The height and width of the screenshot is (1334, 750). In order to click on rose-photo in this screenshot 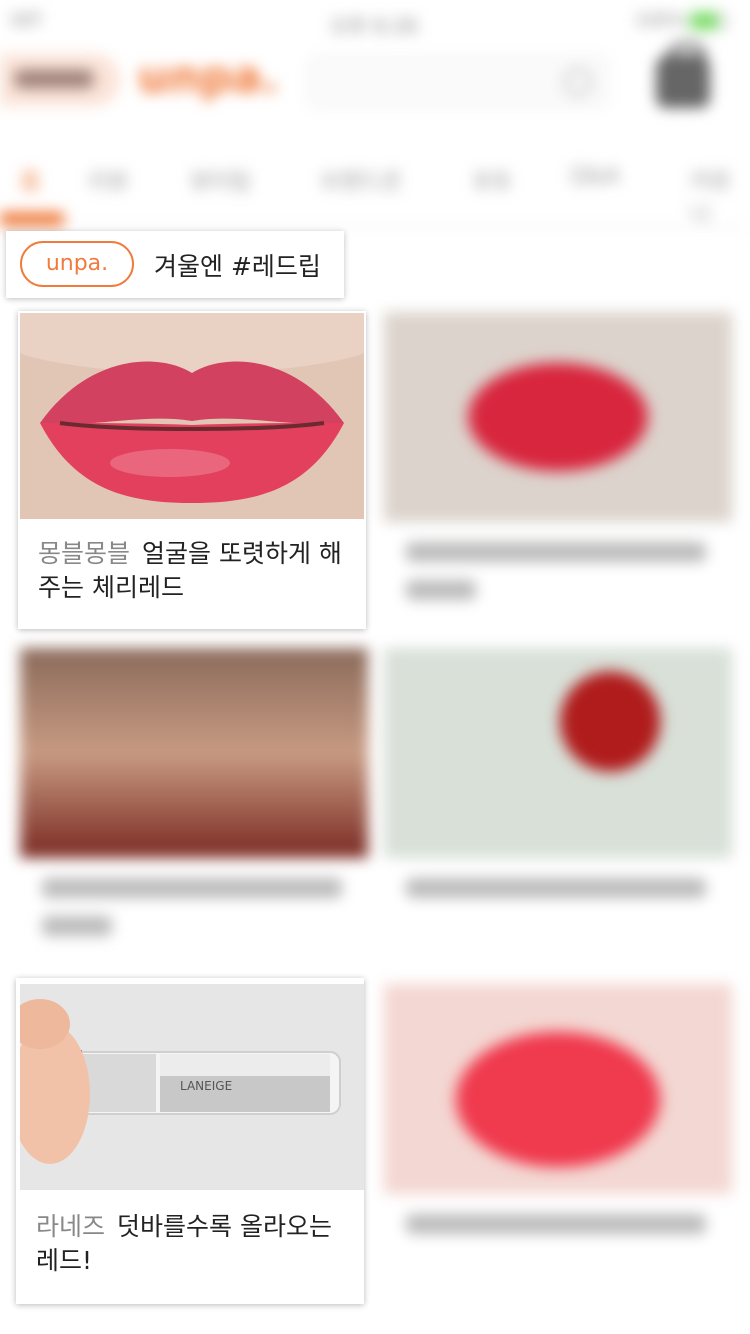, I will do `click(558, 753)`.